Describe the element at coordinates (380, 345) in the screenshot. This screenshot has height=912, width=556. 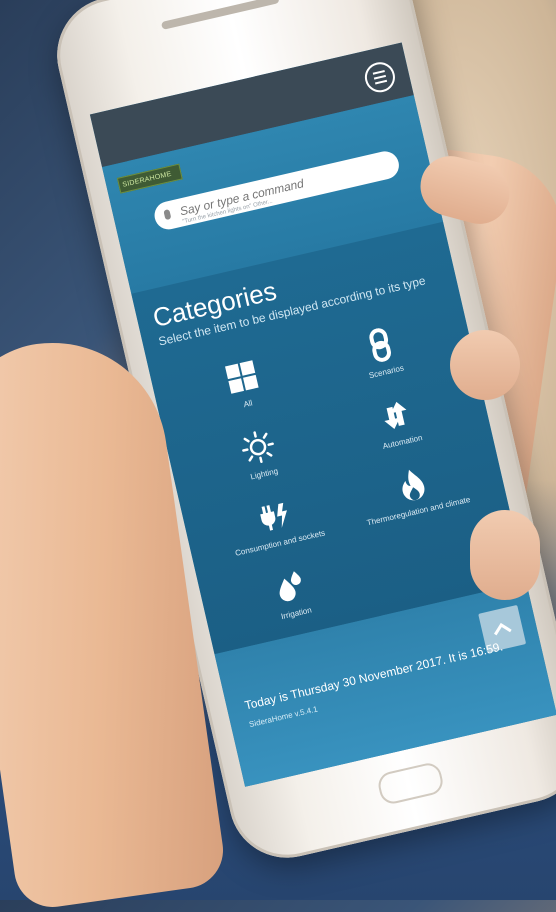
I see `scenarios-link-icon` at that location.